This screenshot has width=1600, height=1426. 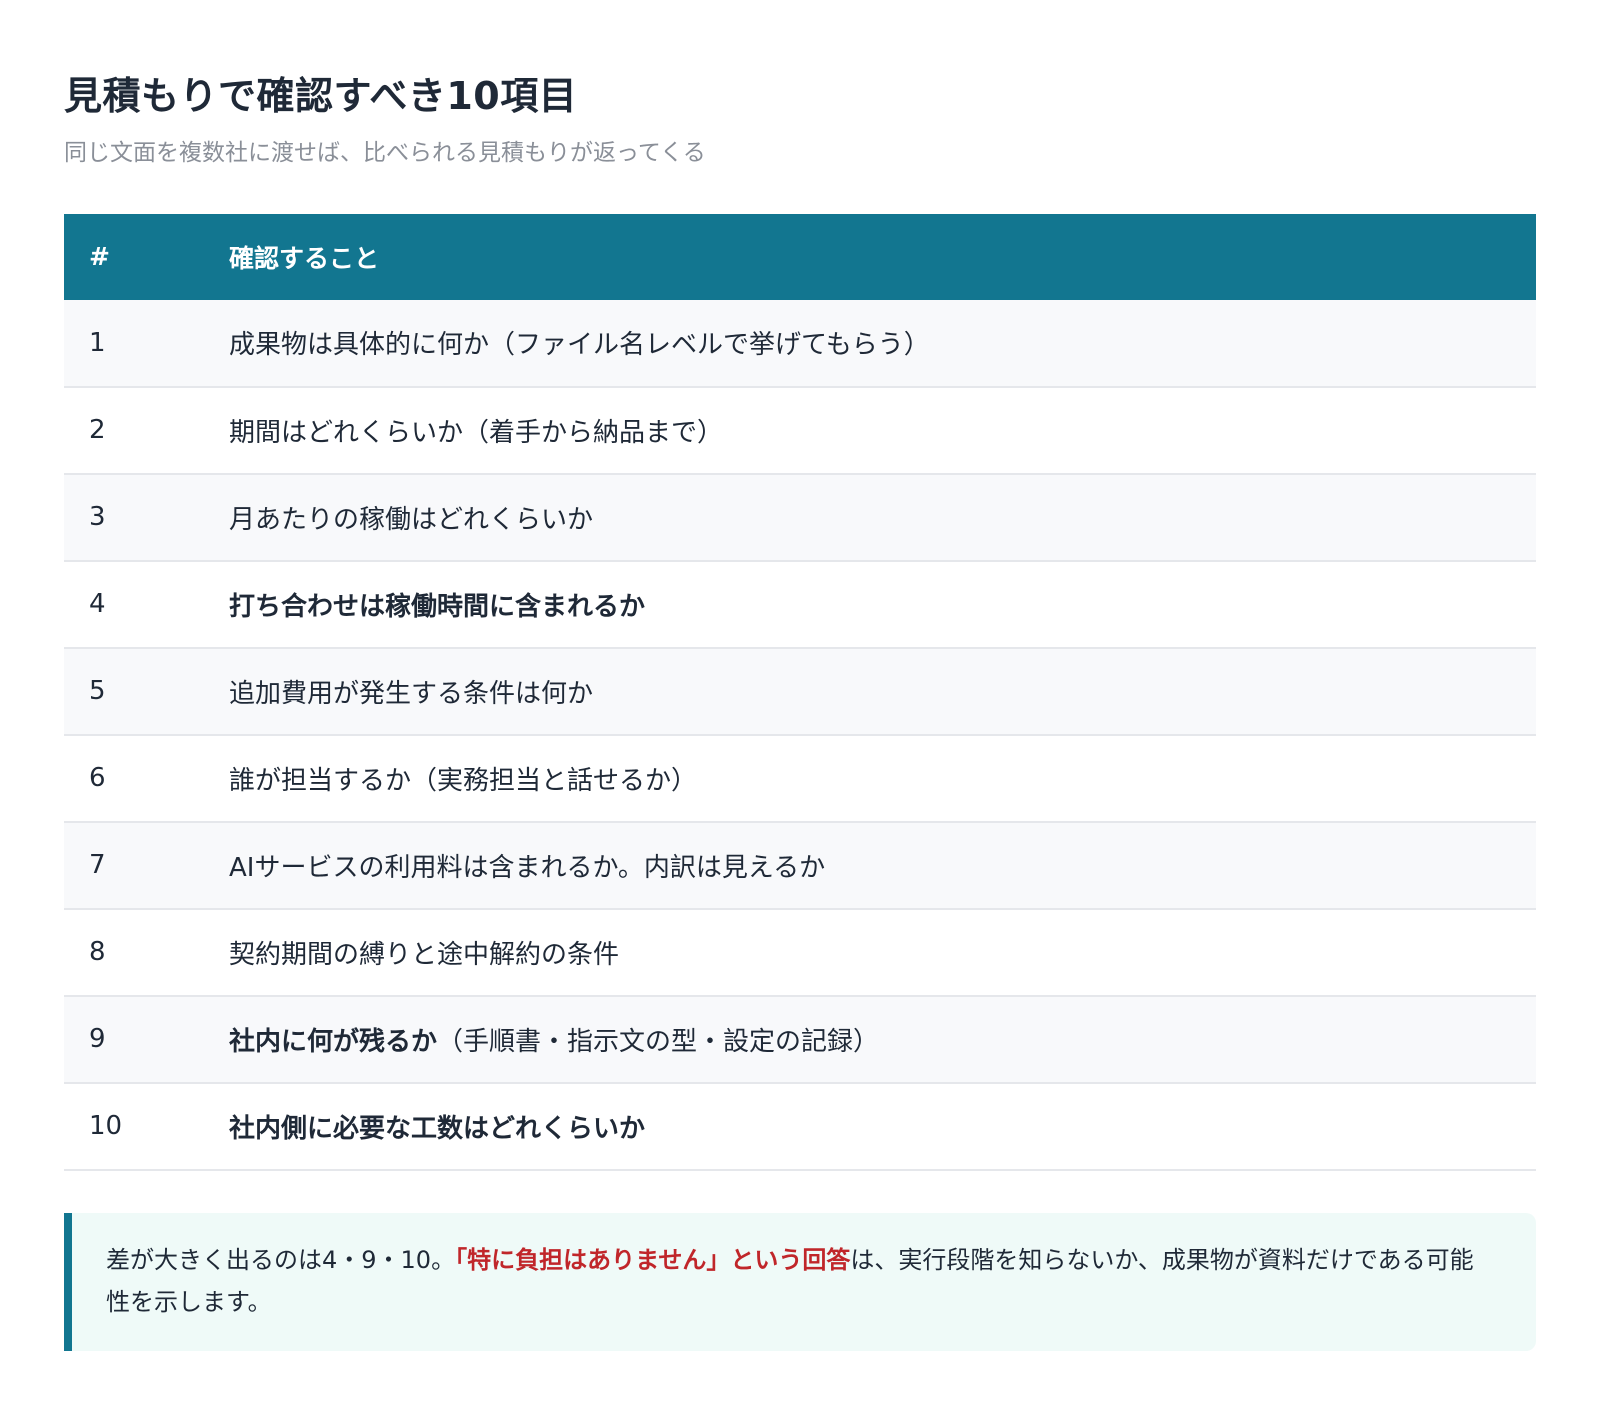 I want to click on row-item: 月あたりの稼働はどれくらいか, so click(x=882, y=517).